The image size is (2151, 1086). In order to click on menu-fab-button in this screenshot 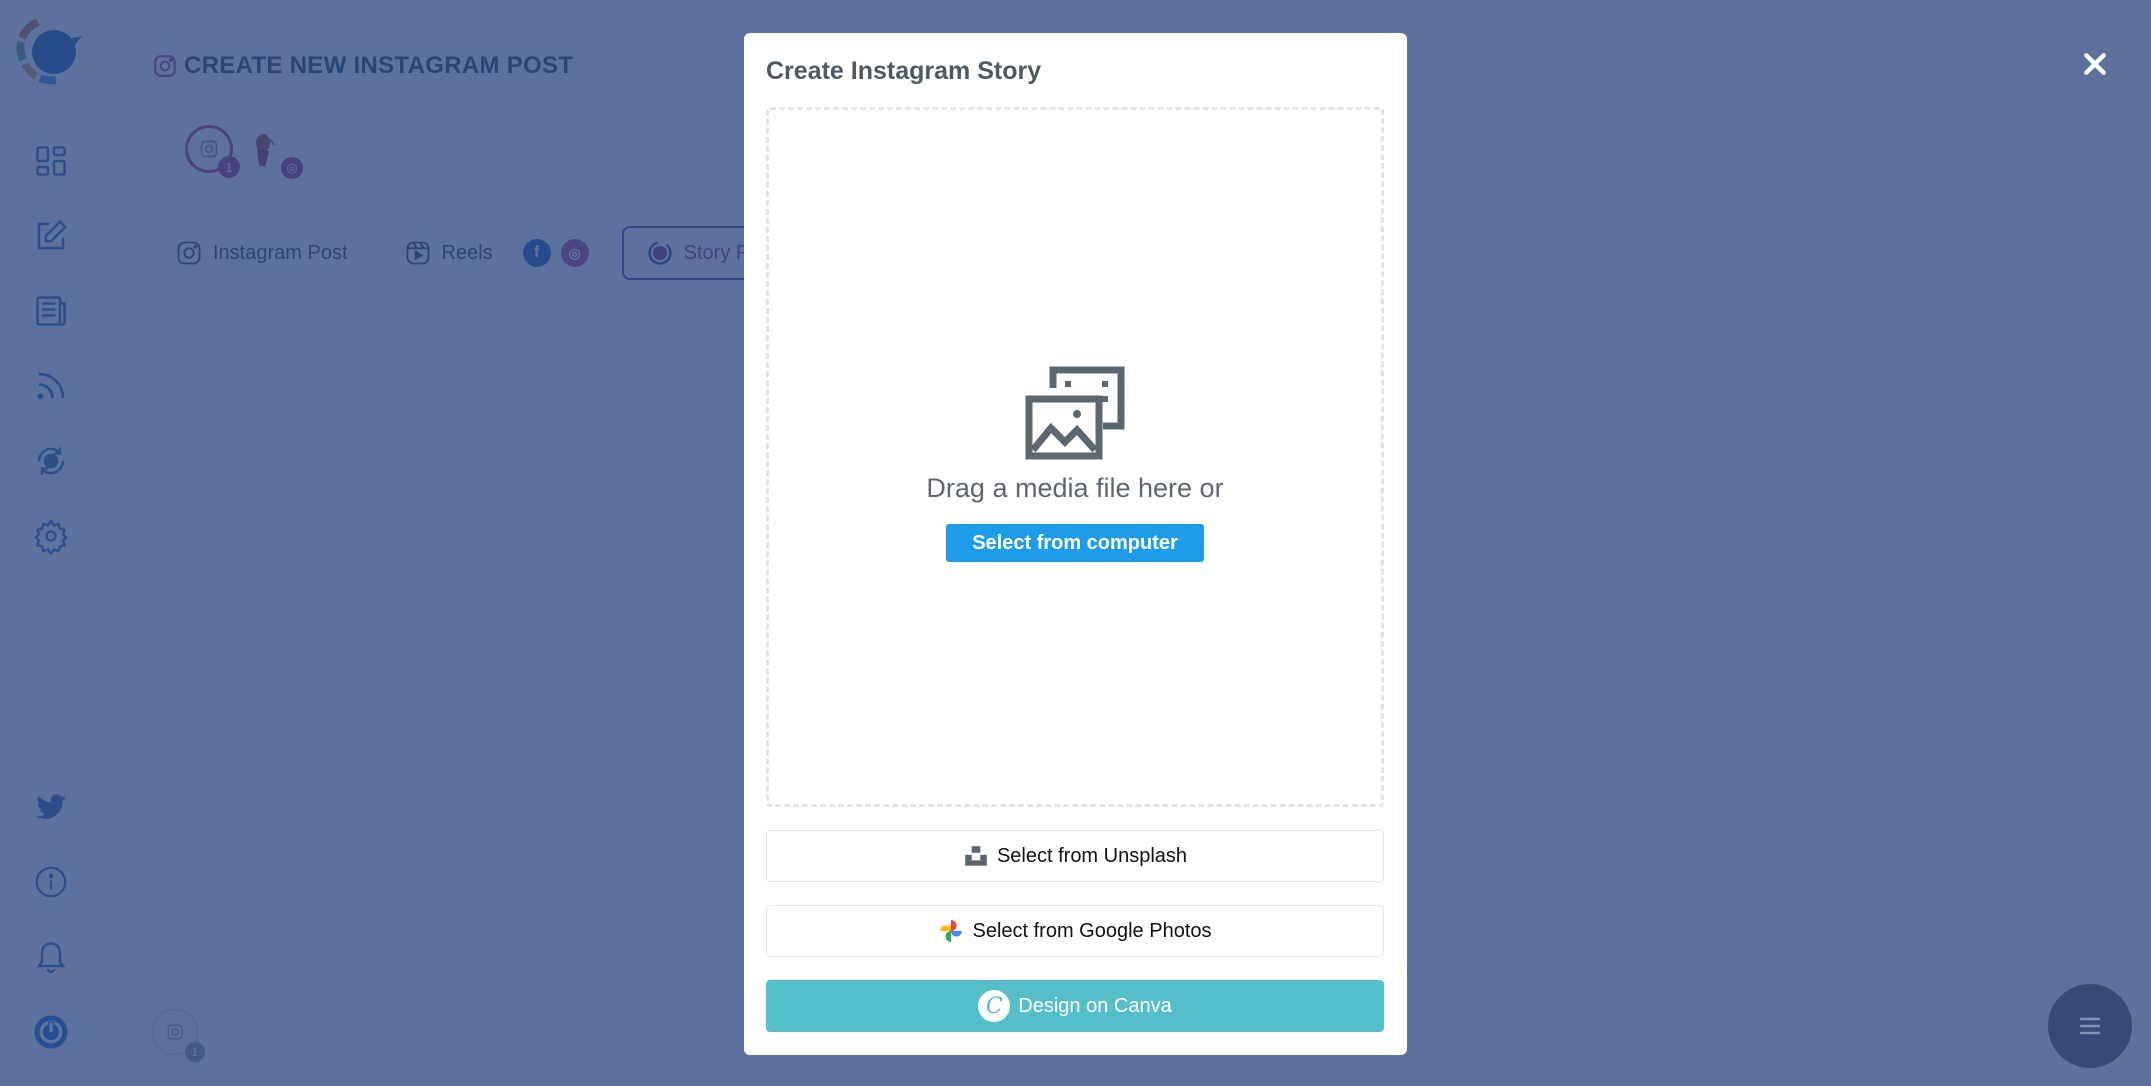, I will do `click(2090, 1026)`.